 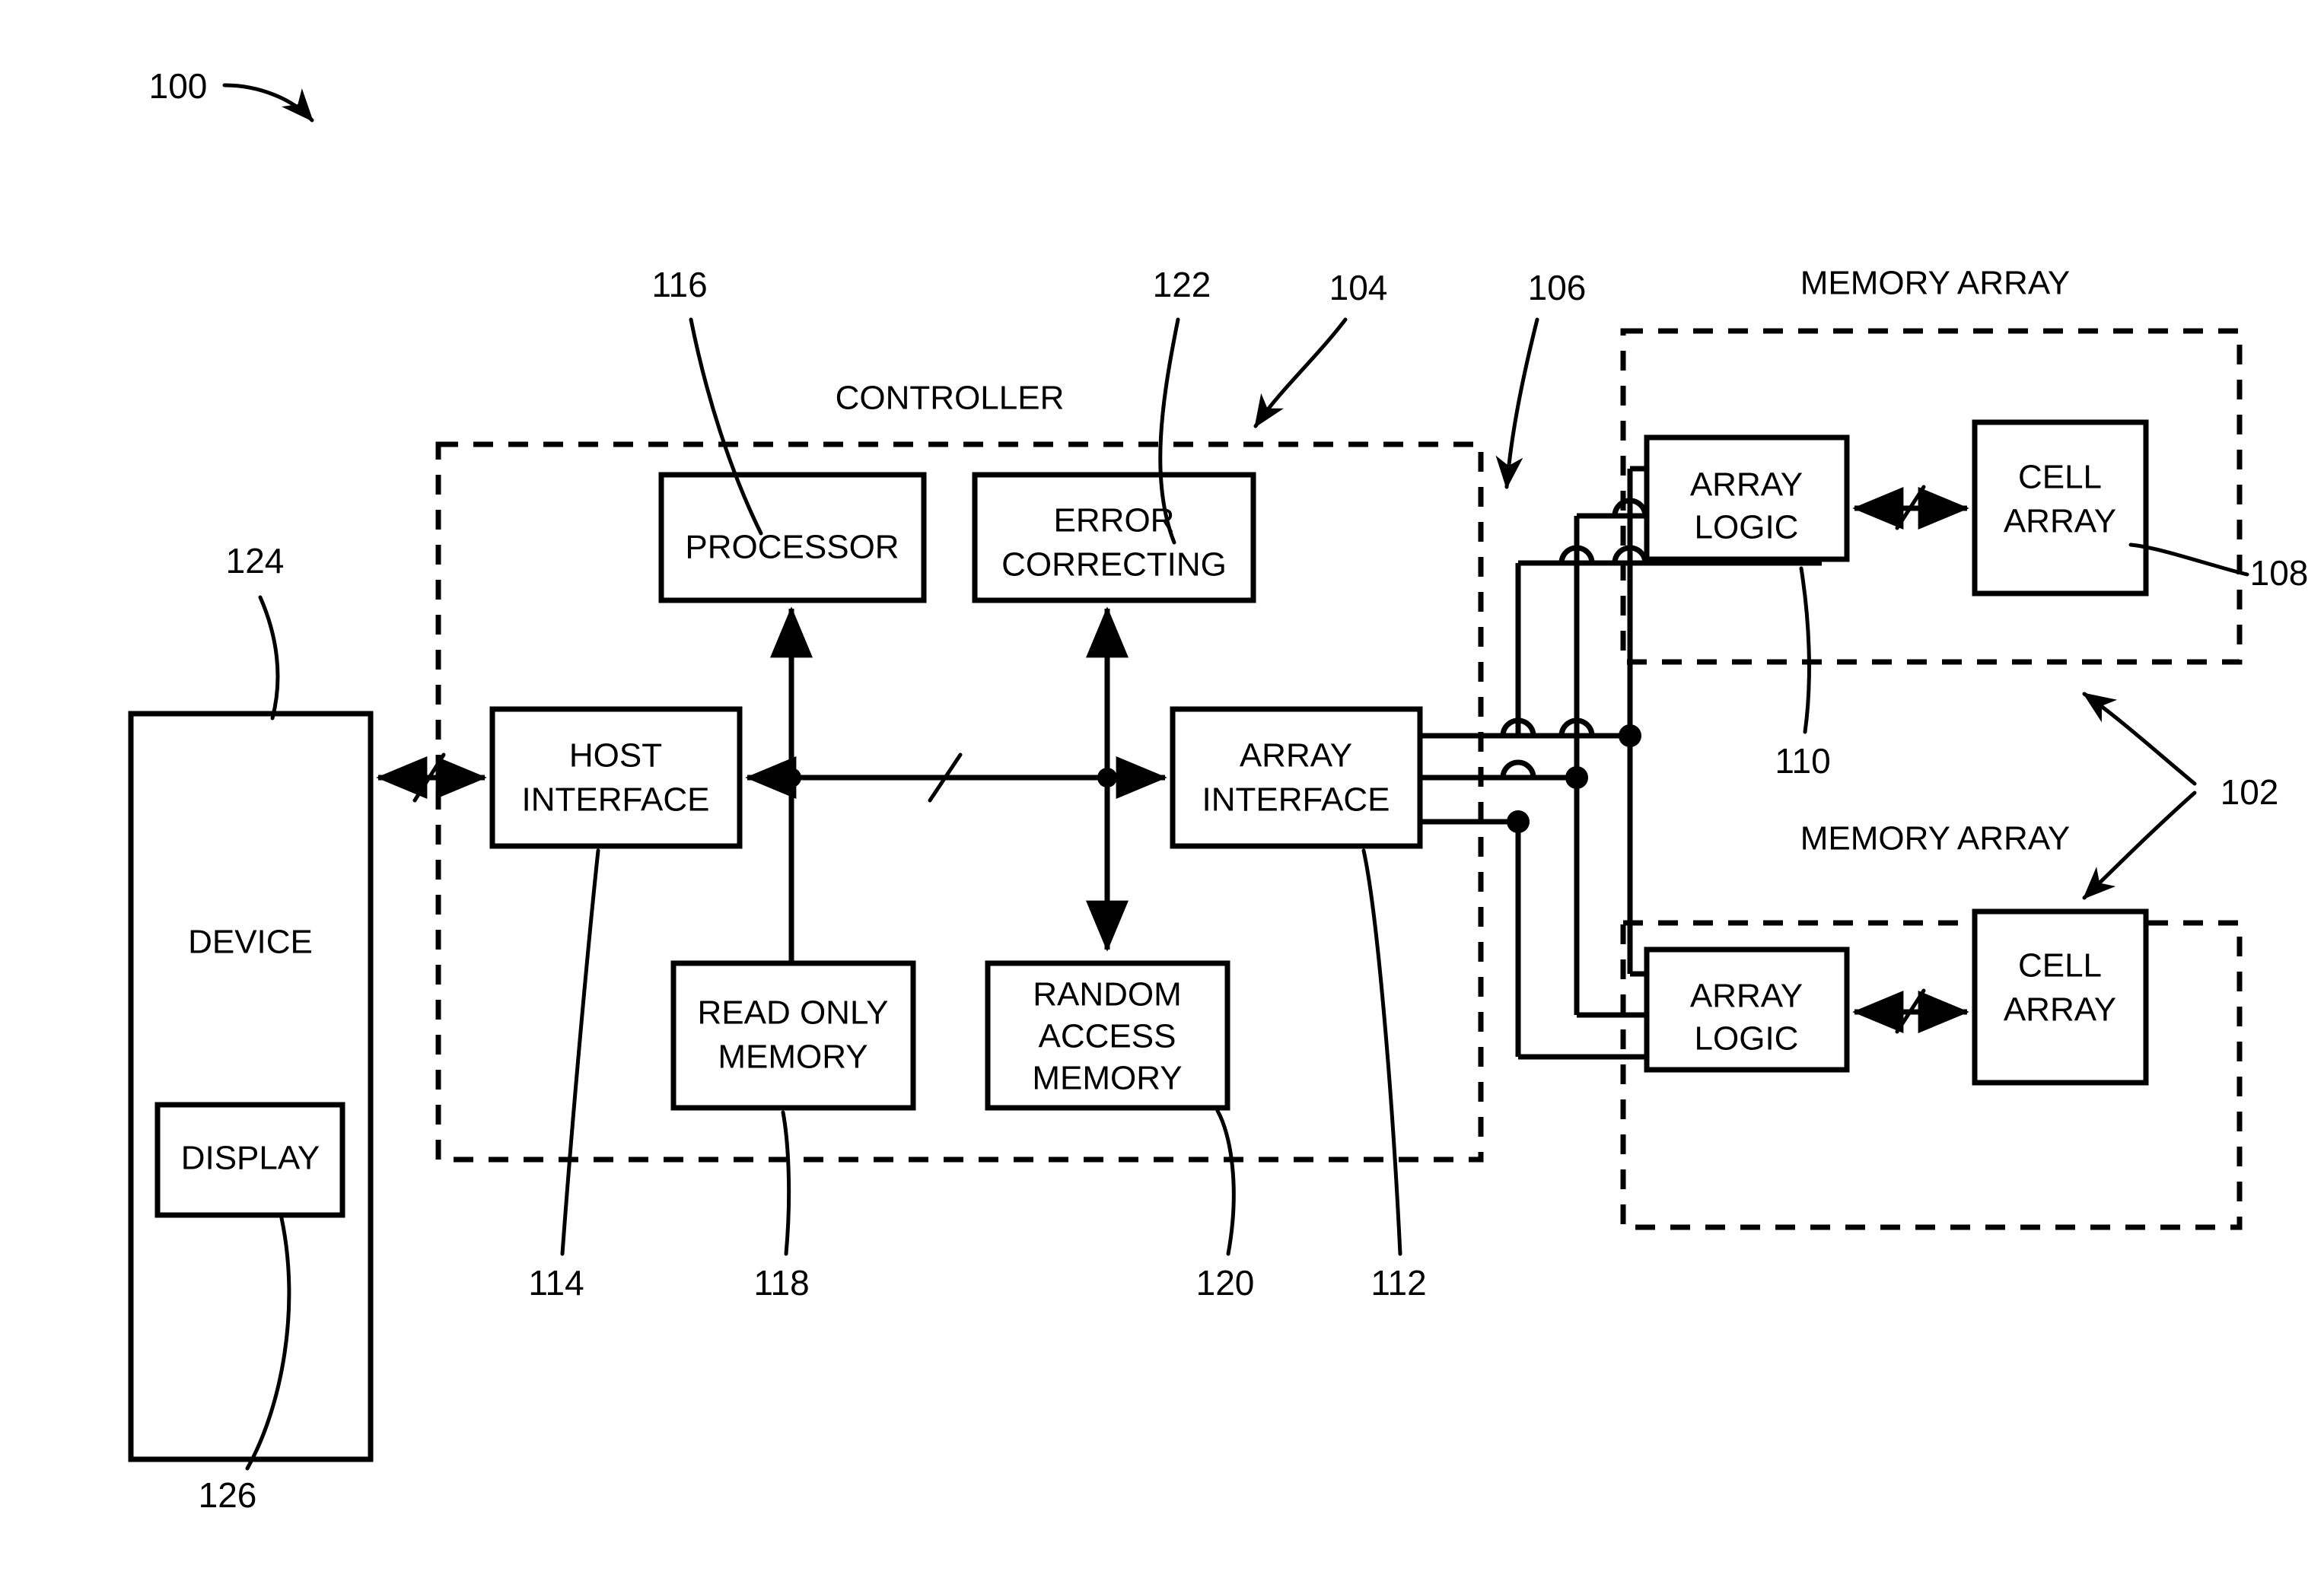 What do you see at coordinates (1747, 1039) in the screenshot?
I see `array-logic-lower-label-2: LOGIC` at bounding box center [1747, 1039].